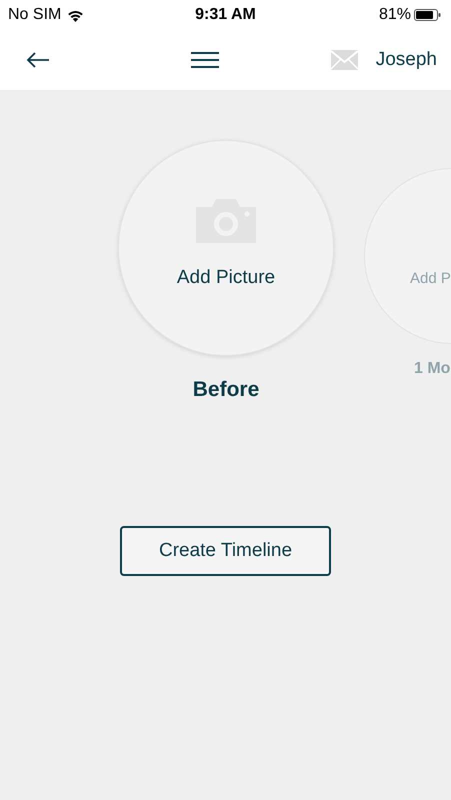 The image size is (451, 800). What do you see at coordinates (225, 15) in the screenshot?
I see `clock: 9:31 AM` at bounding box center [225, 15].